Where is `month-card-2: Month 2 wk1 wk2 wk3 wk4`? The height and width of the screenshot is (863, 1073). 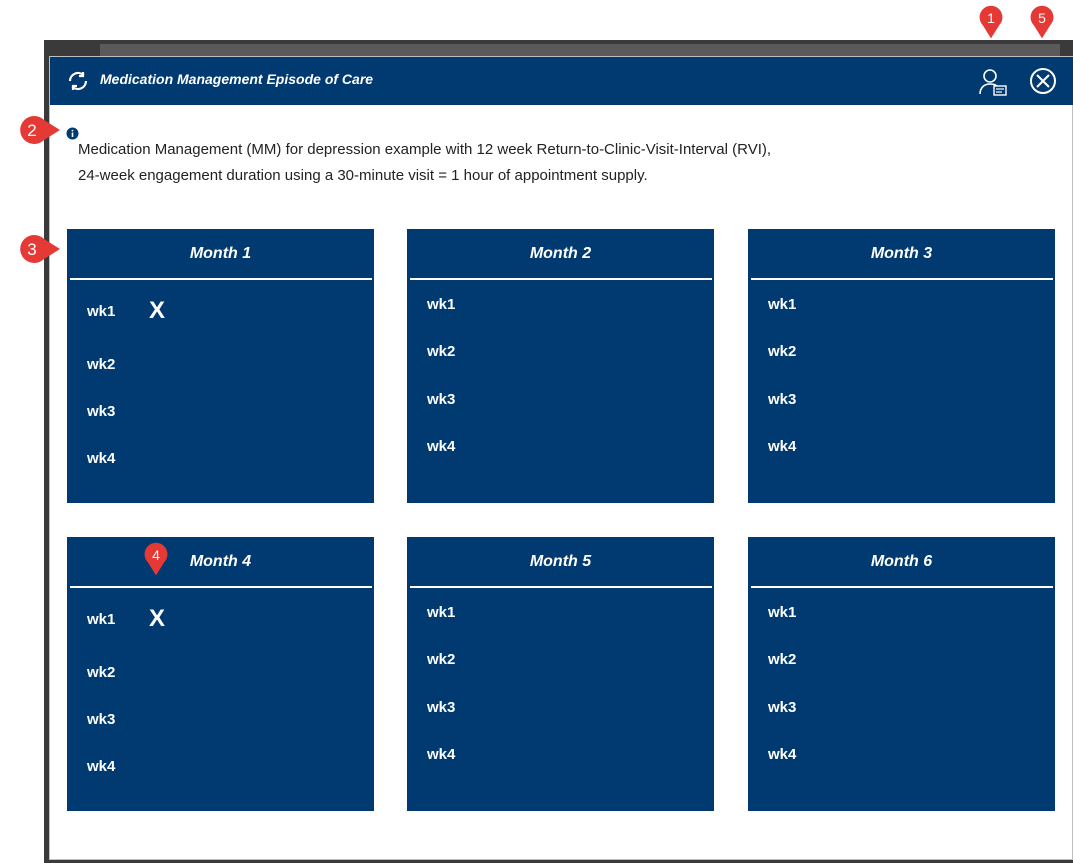 month-card-2: Month 2 wk1 wk2 wk3 wk4 is located at coordinates (560, 366).